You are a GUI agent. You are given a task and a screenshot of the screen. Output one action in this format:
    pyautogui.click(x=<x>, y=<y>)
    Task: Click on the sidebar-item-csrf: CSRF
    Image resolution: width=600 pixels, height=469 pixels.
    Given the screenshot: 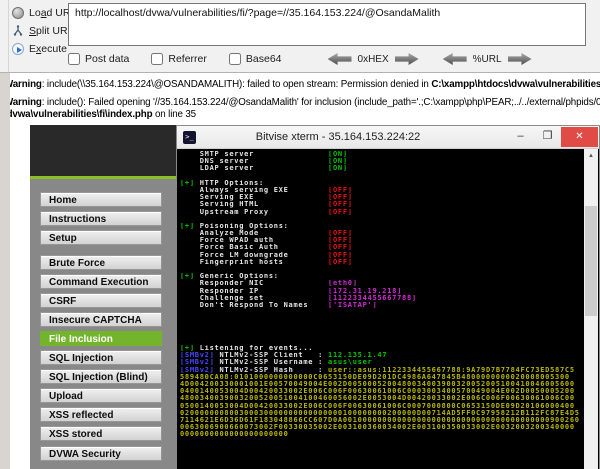 What is the action you would take?
    pyautogui.click(x=101, y=300)
    